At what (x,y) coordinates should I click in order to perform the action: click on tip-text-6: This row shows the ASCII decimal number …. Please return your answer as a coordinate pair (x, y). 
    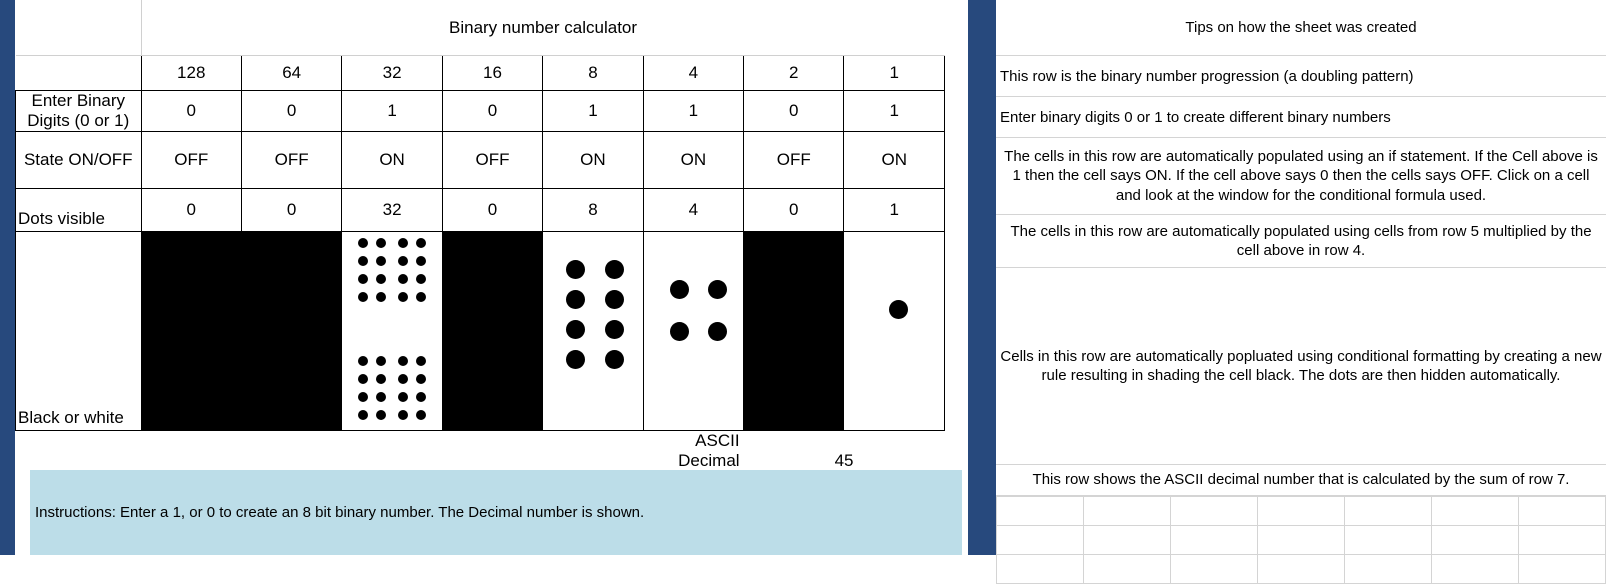
    Looking at the image, I should click on (1301, 480).